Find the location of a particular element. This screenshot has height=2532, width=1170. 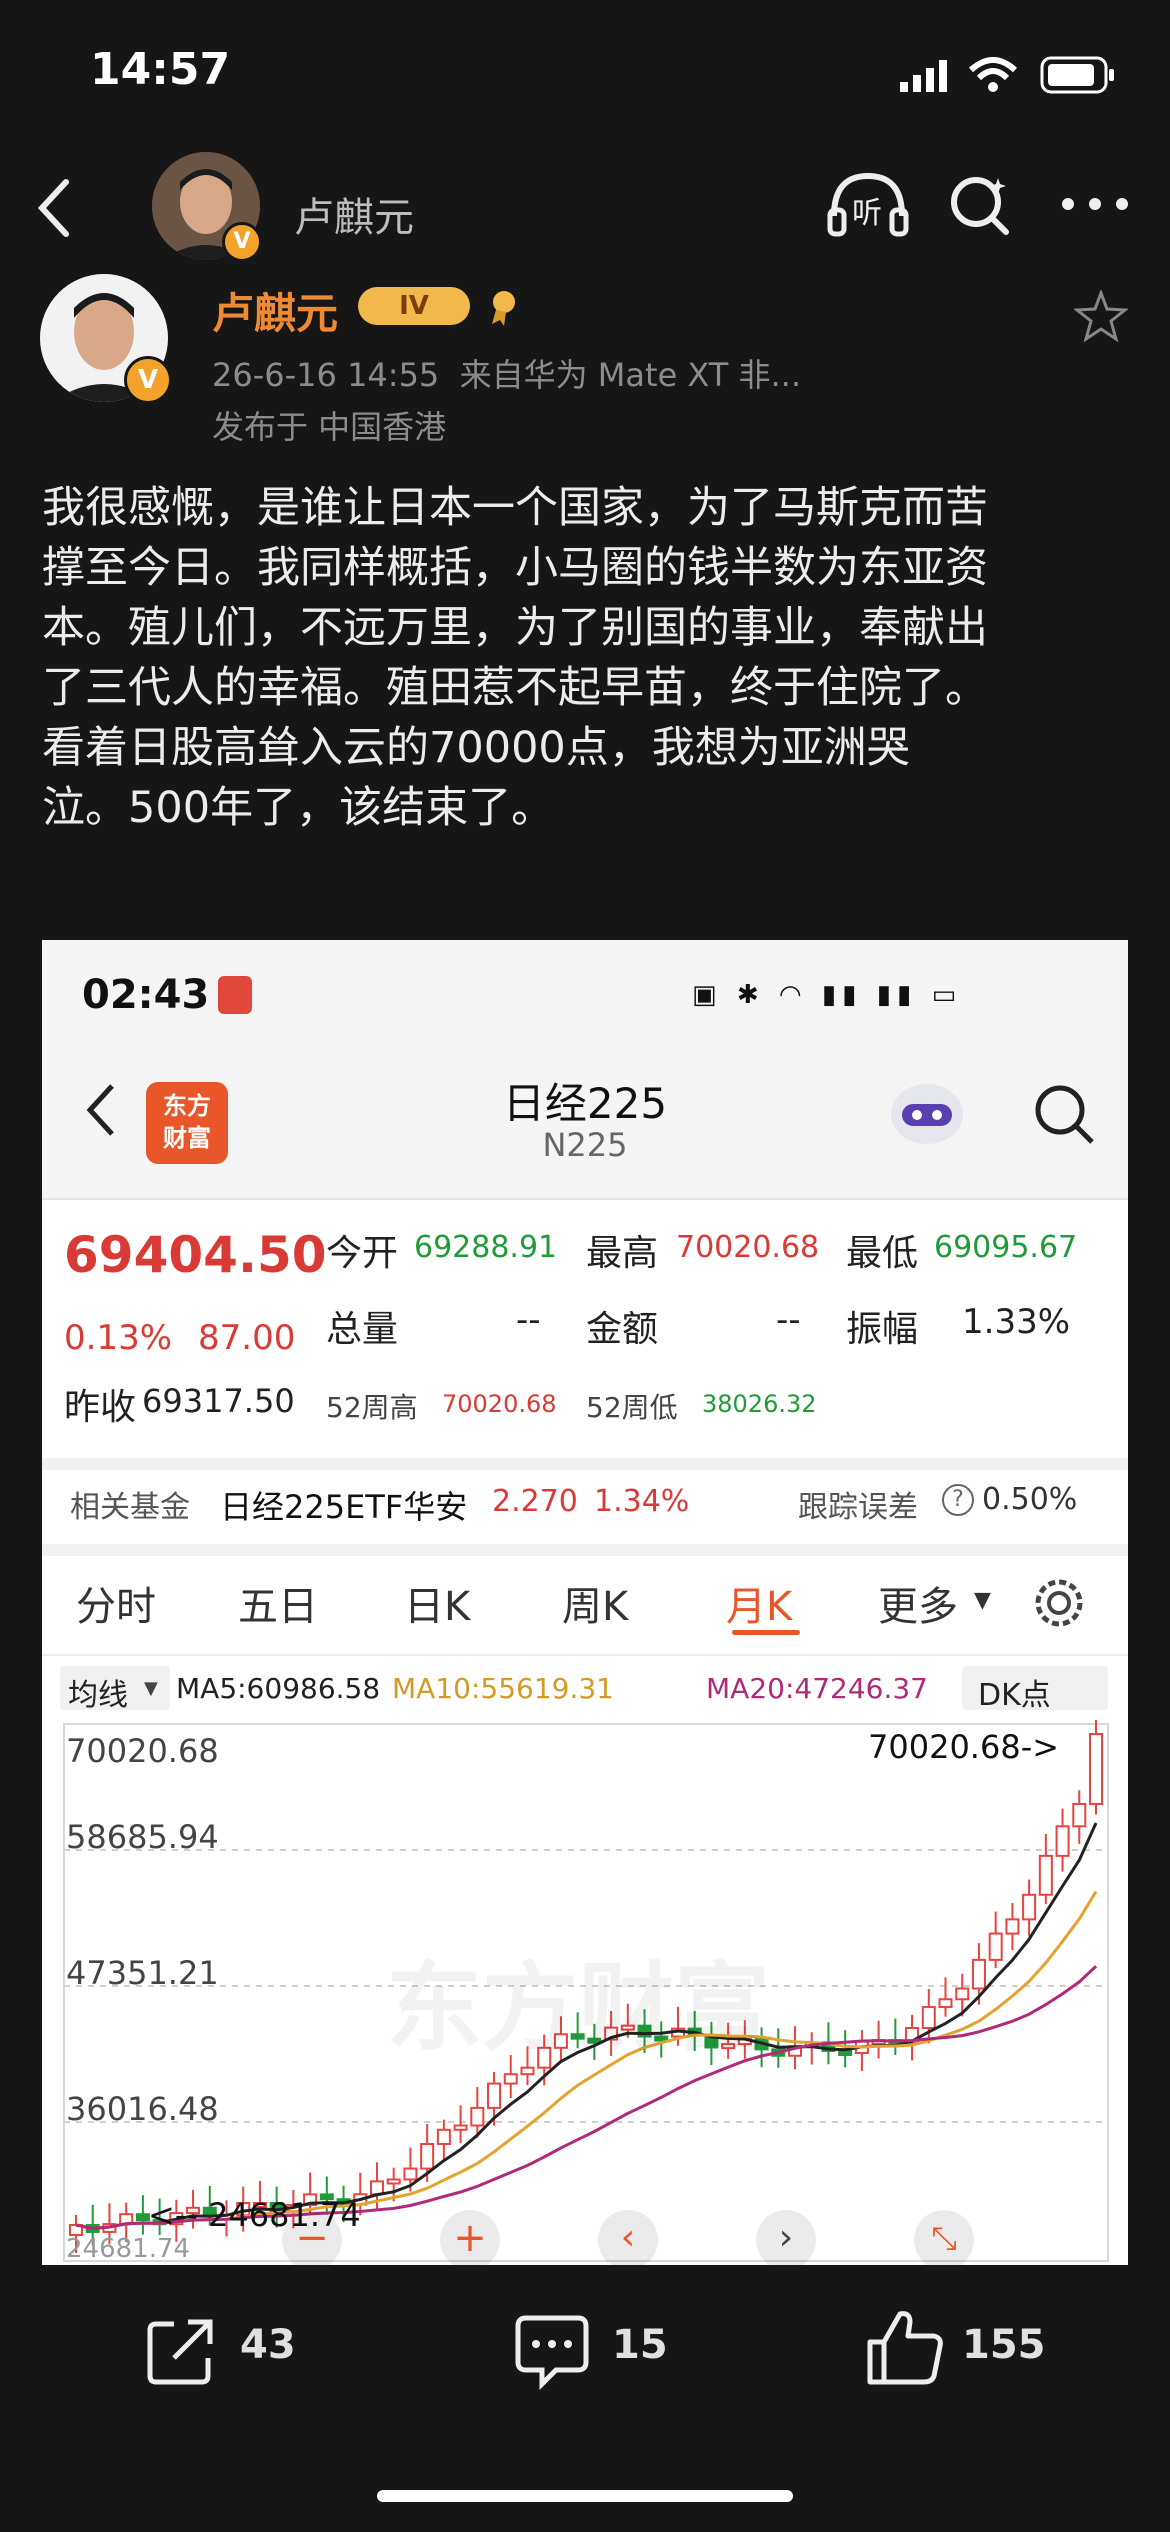

dk-button: DK点 is located at coordinates (1035, 1689).